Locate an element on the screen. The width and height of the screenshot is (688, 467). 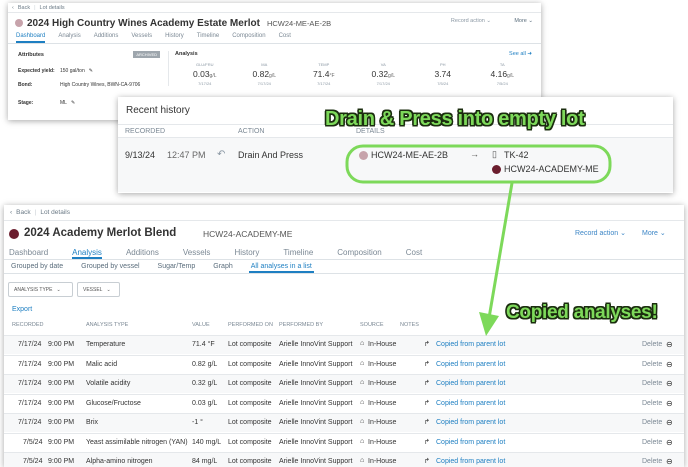
copied-analyses-callout: Copied analyses! is located at coordinates (582, 312).